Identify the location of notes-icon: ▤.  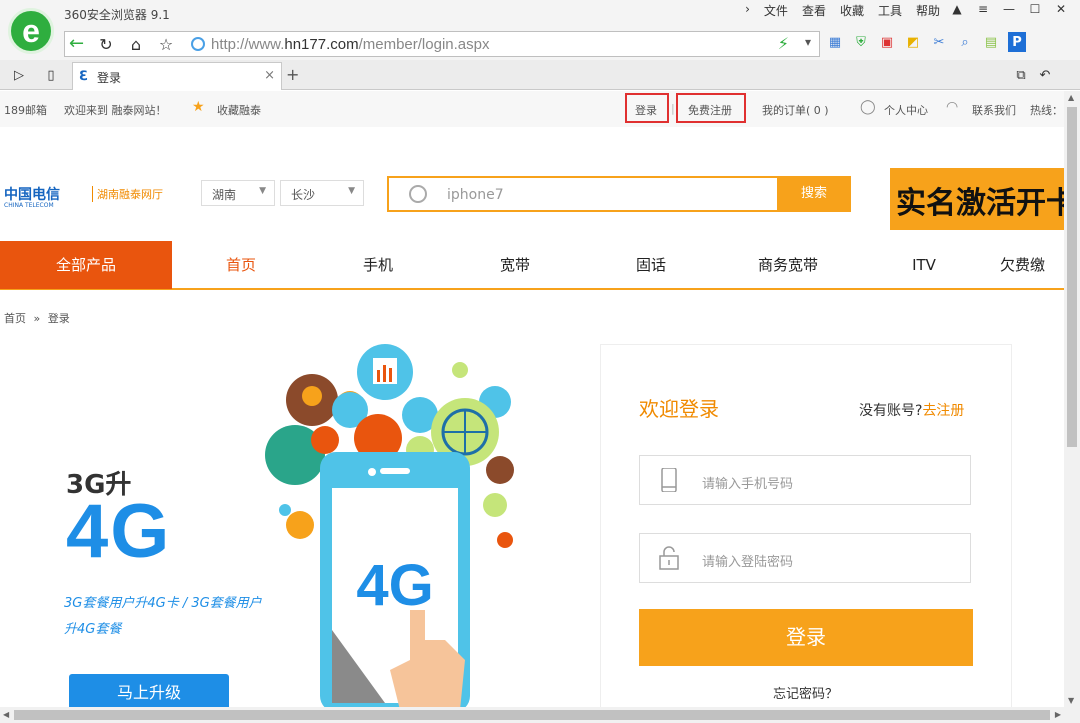
(991, 42).